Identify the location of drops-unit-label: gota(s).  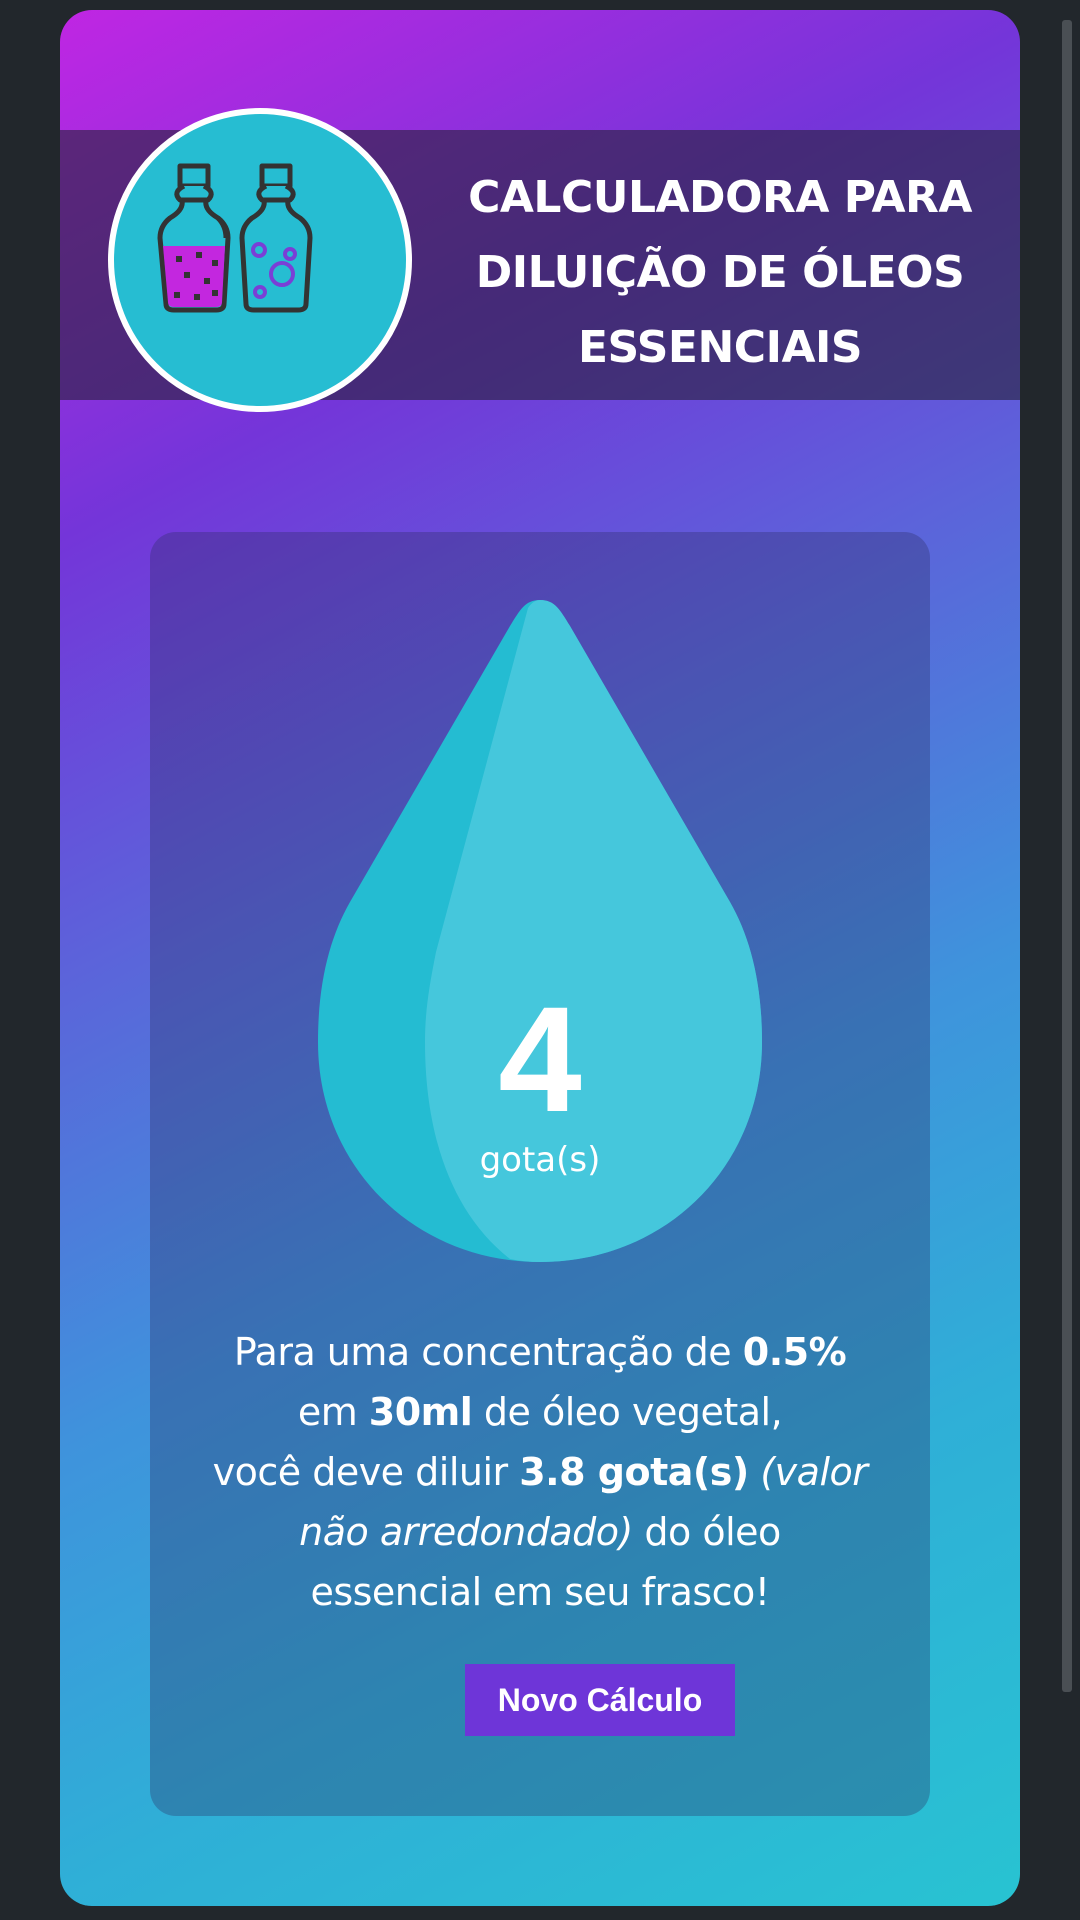
(540, 1160).